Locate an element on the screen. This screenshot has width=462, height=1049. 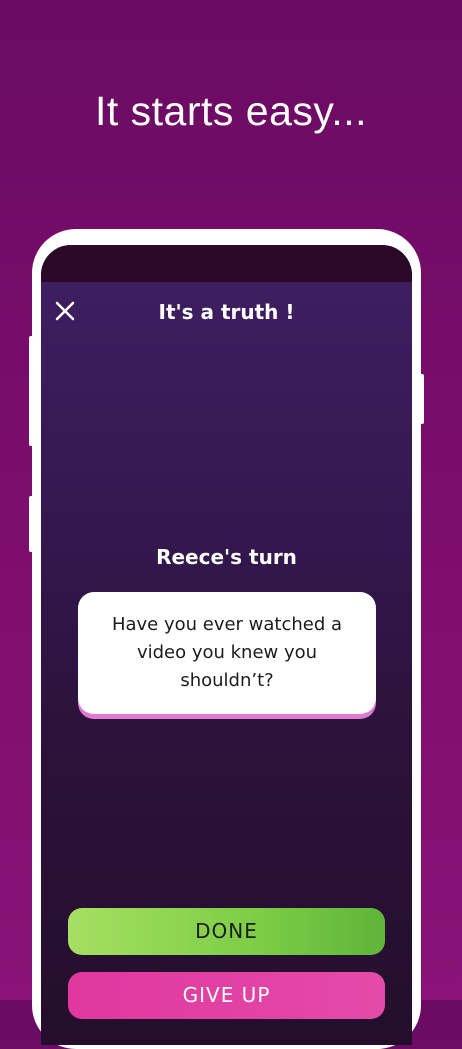
player-turn-label: Reece's turn is located at coordinates (226, 557).